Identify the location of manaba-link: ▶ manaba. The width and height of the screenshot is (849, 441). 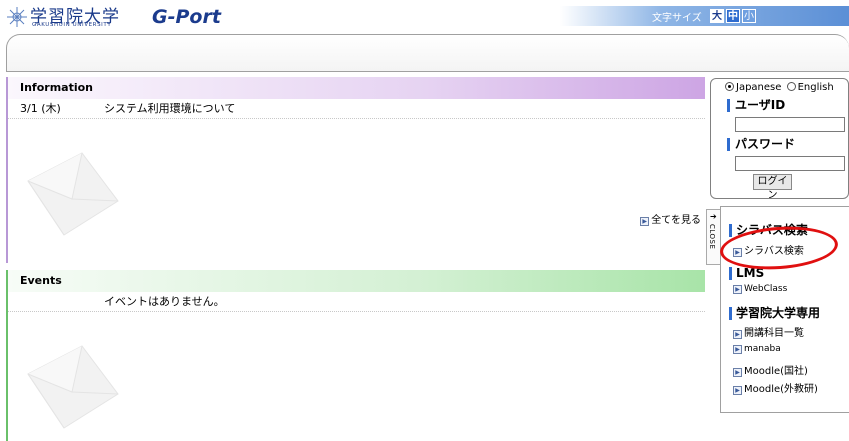
(757, 349).